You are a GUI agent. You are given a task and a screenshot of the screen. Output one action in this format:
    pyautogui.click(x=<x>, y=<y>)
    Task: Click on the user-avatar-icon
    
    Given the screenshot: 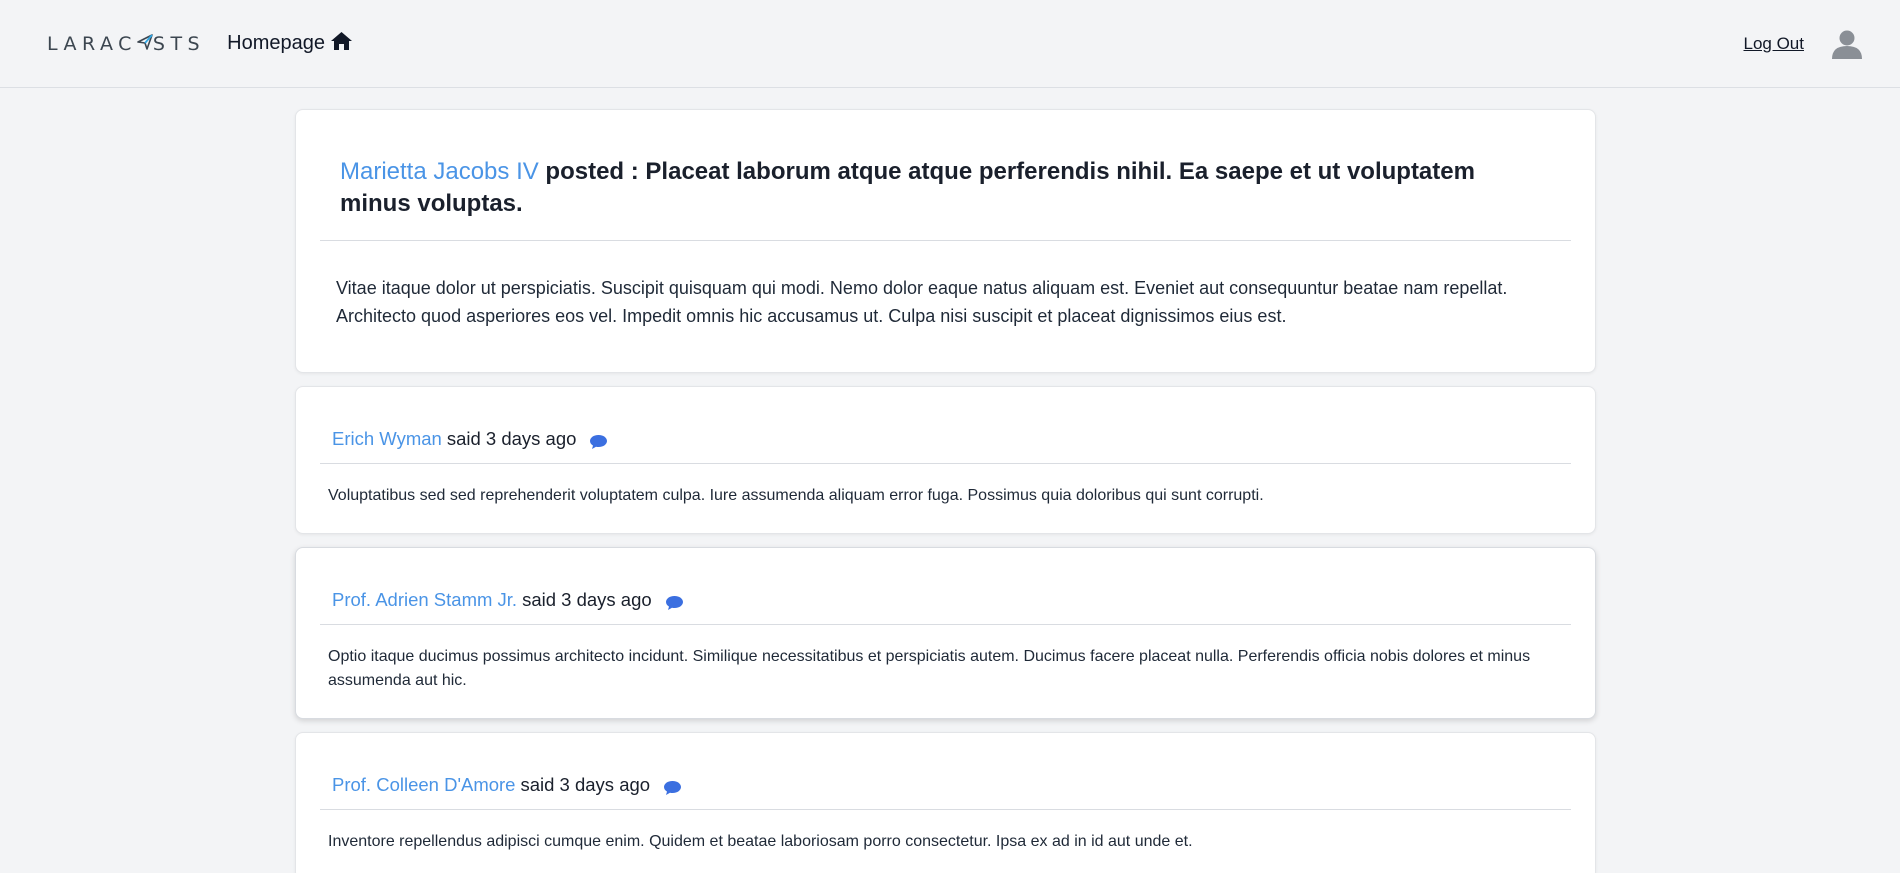 What is the action you would take?
    pyautogui.click(x=1847, y=44)
    